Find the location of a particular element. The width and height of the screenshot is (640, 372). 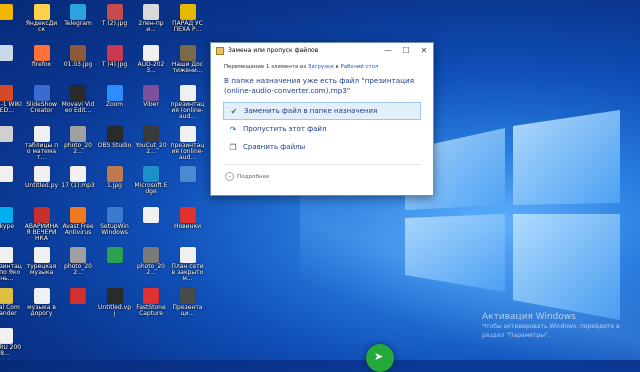

dialog-titlebar: Замена или пропуск файлов — ☐ ✕ is located at coordinates (322, 50).